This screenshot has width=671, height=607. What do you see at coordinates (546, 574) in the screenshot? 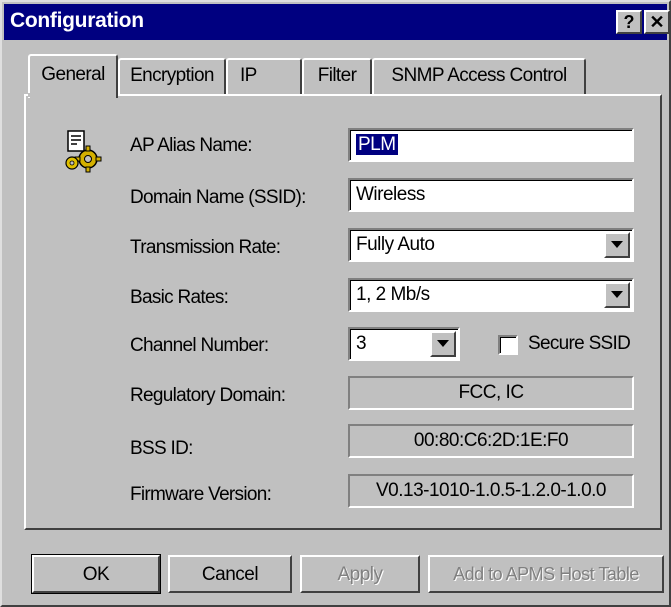
I see `add-to-apms-host-table-button: Add to APMS Host Table` at bounding box center [546, 574].